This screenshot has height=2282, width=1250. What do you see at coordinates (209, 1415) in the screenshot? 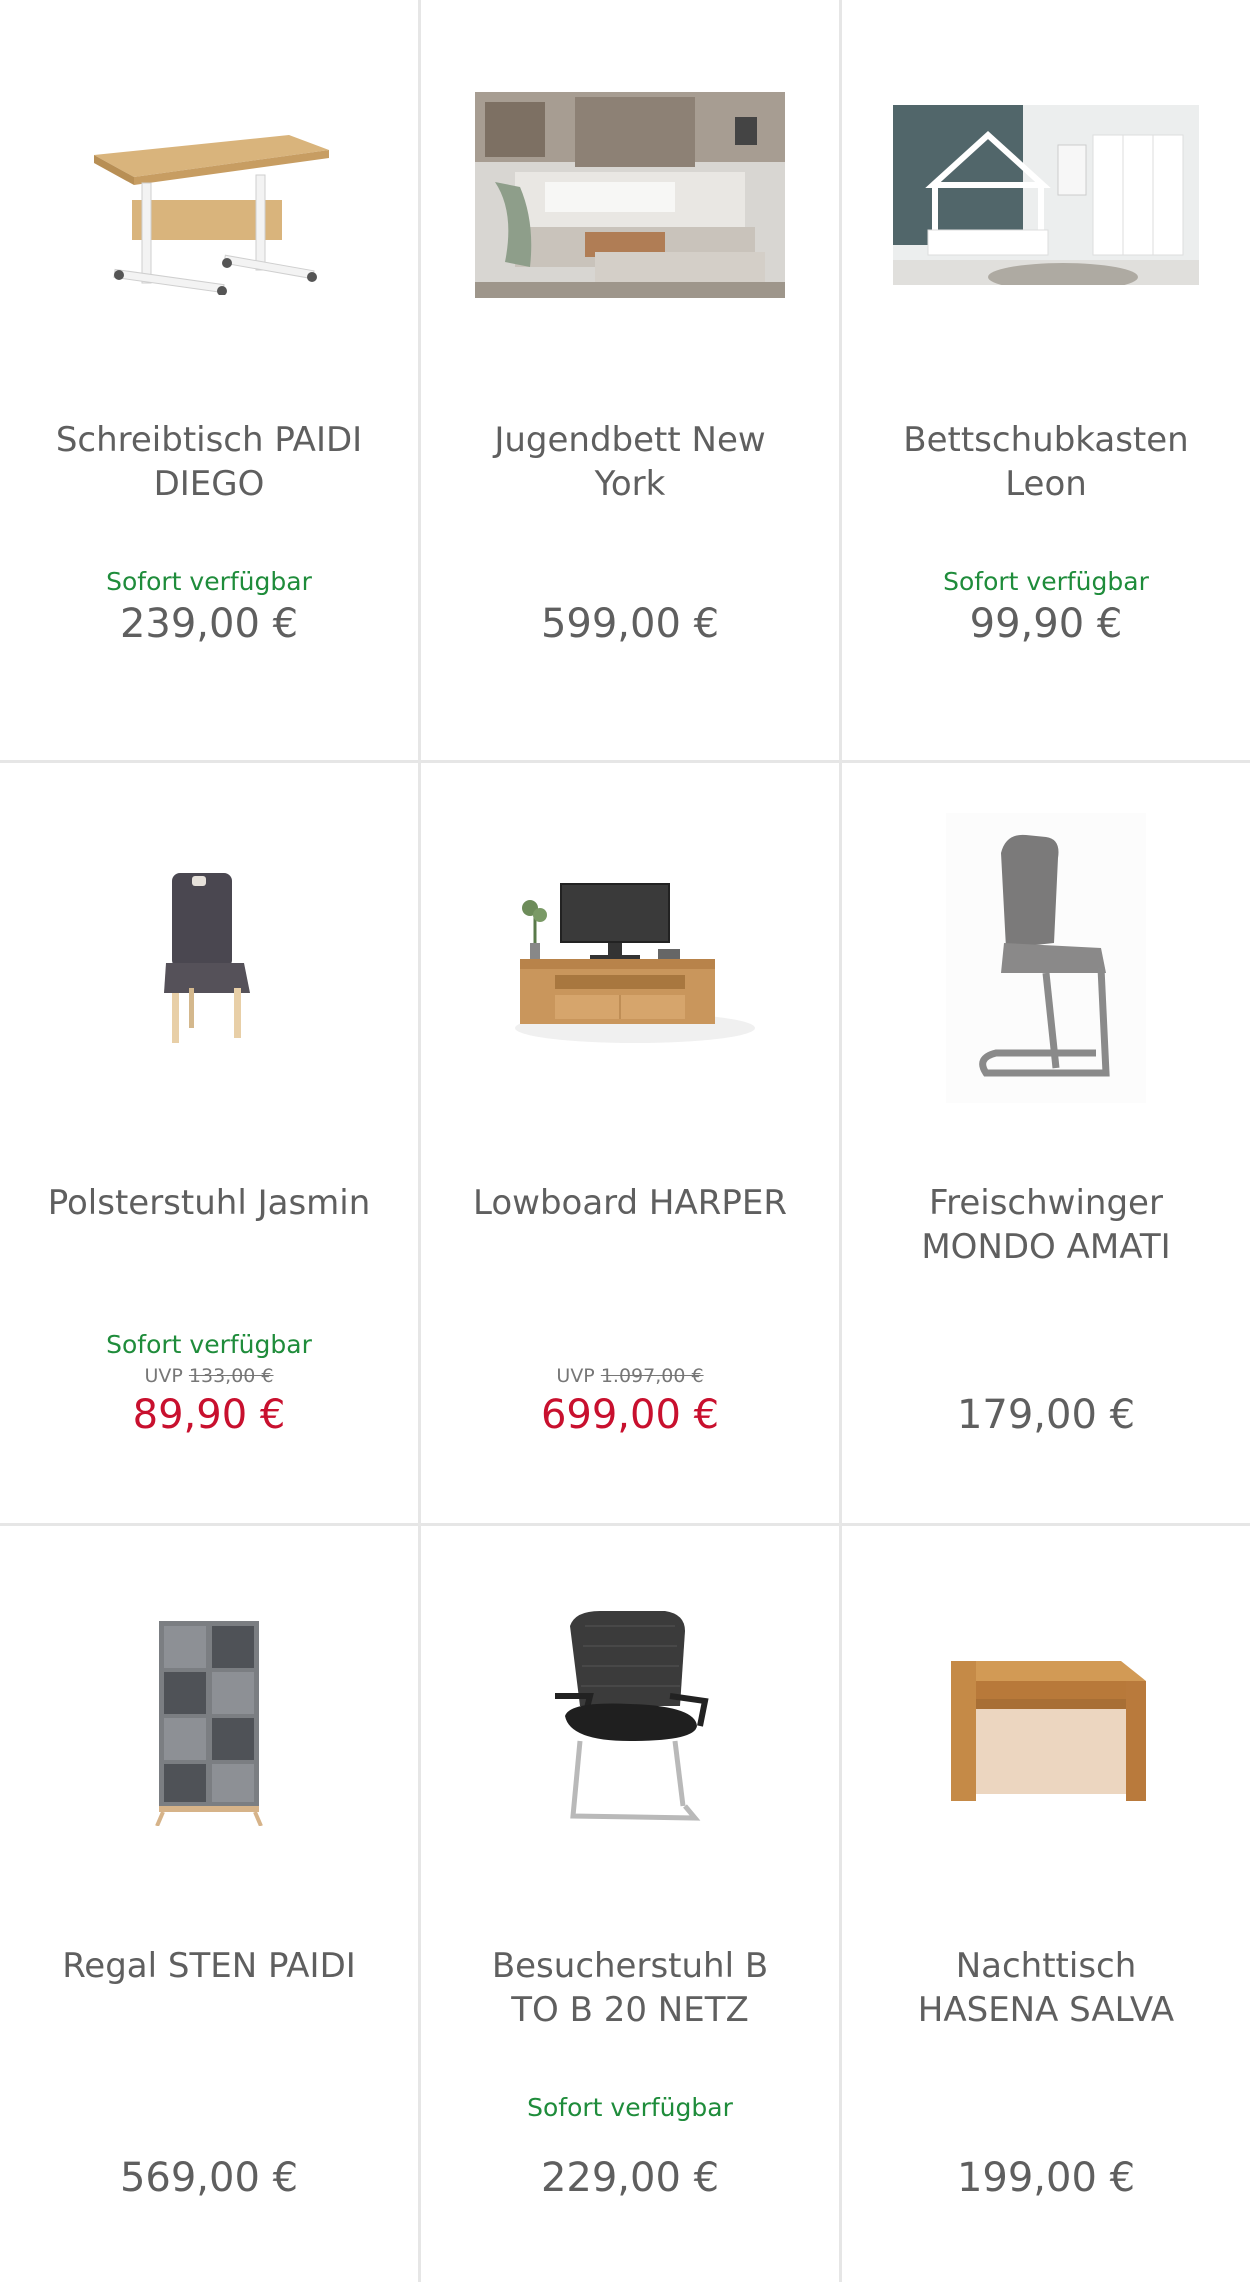
I see `product-sale-price: 89,90 €` at bounding box center [209, 1415].